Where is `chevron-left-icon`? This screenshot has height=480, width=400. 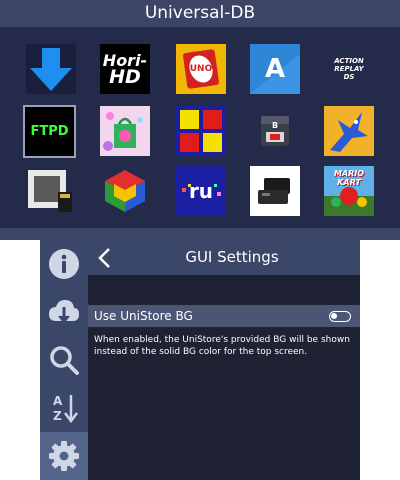
chevron-left-icon is located at coordinates (104, 257).